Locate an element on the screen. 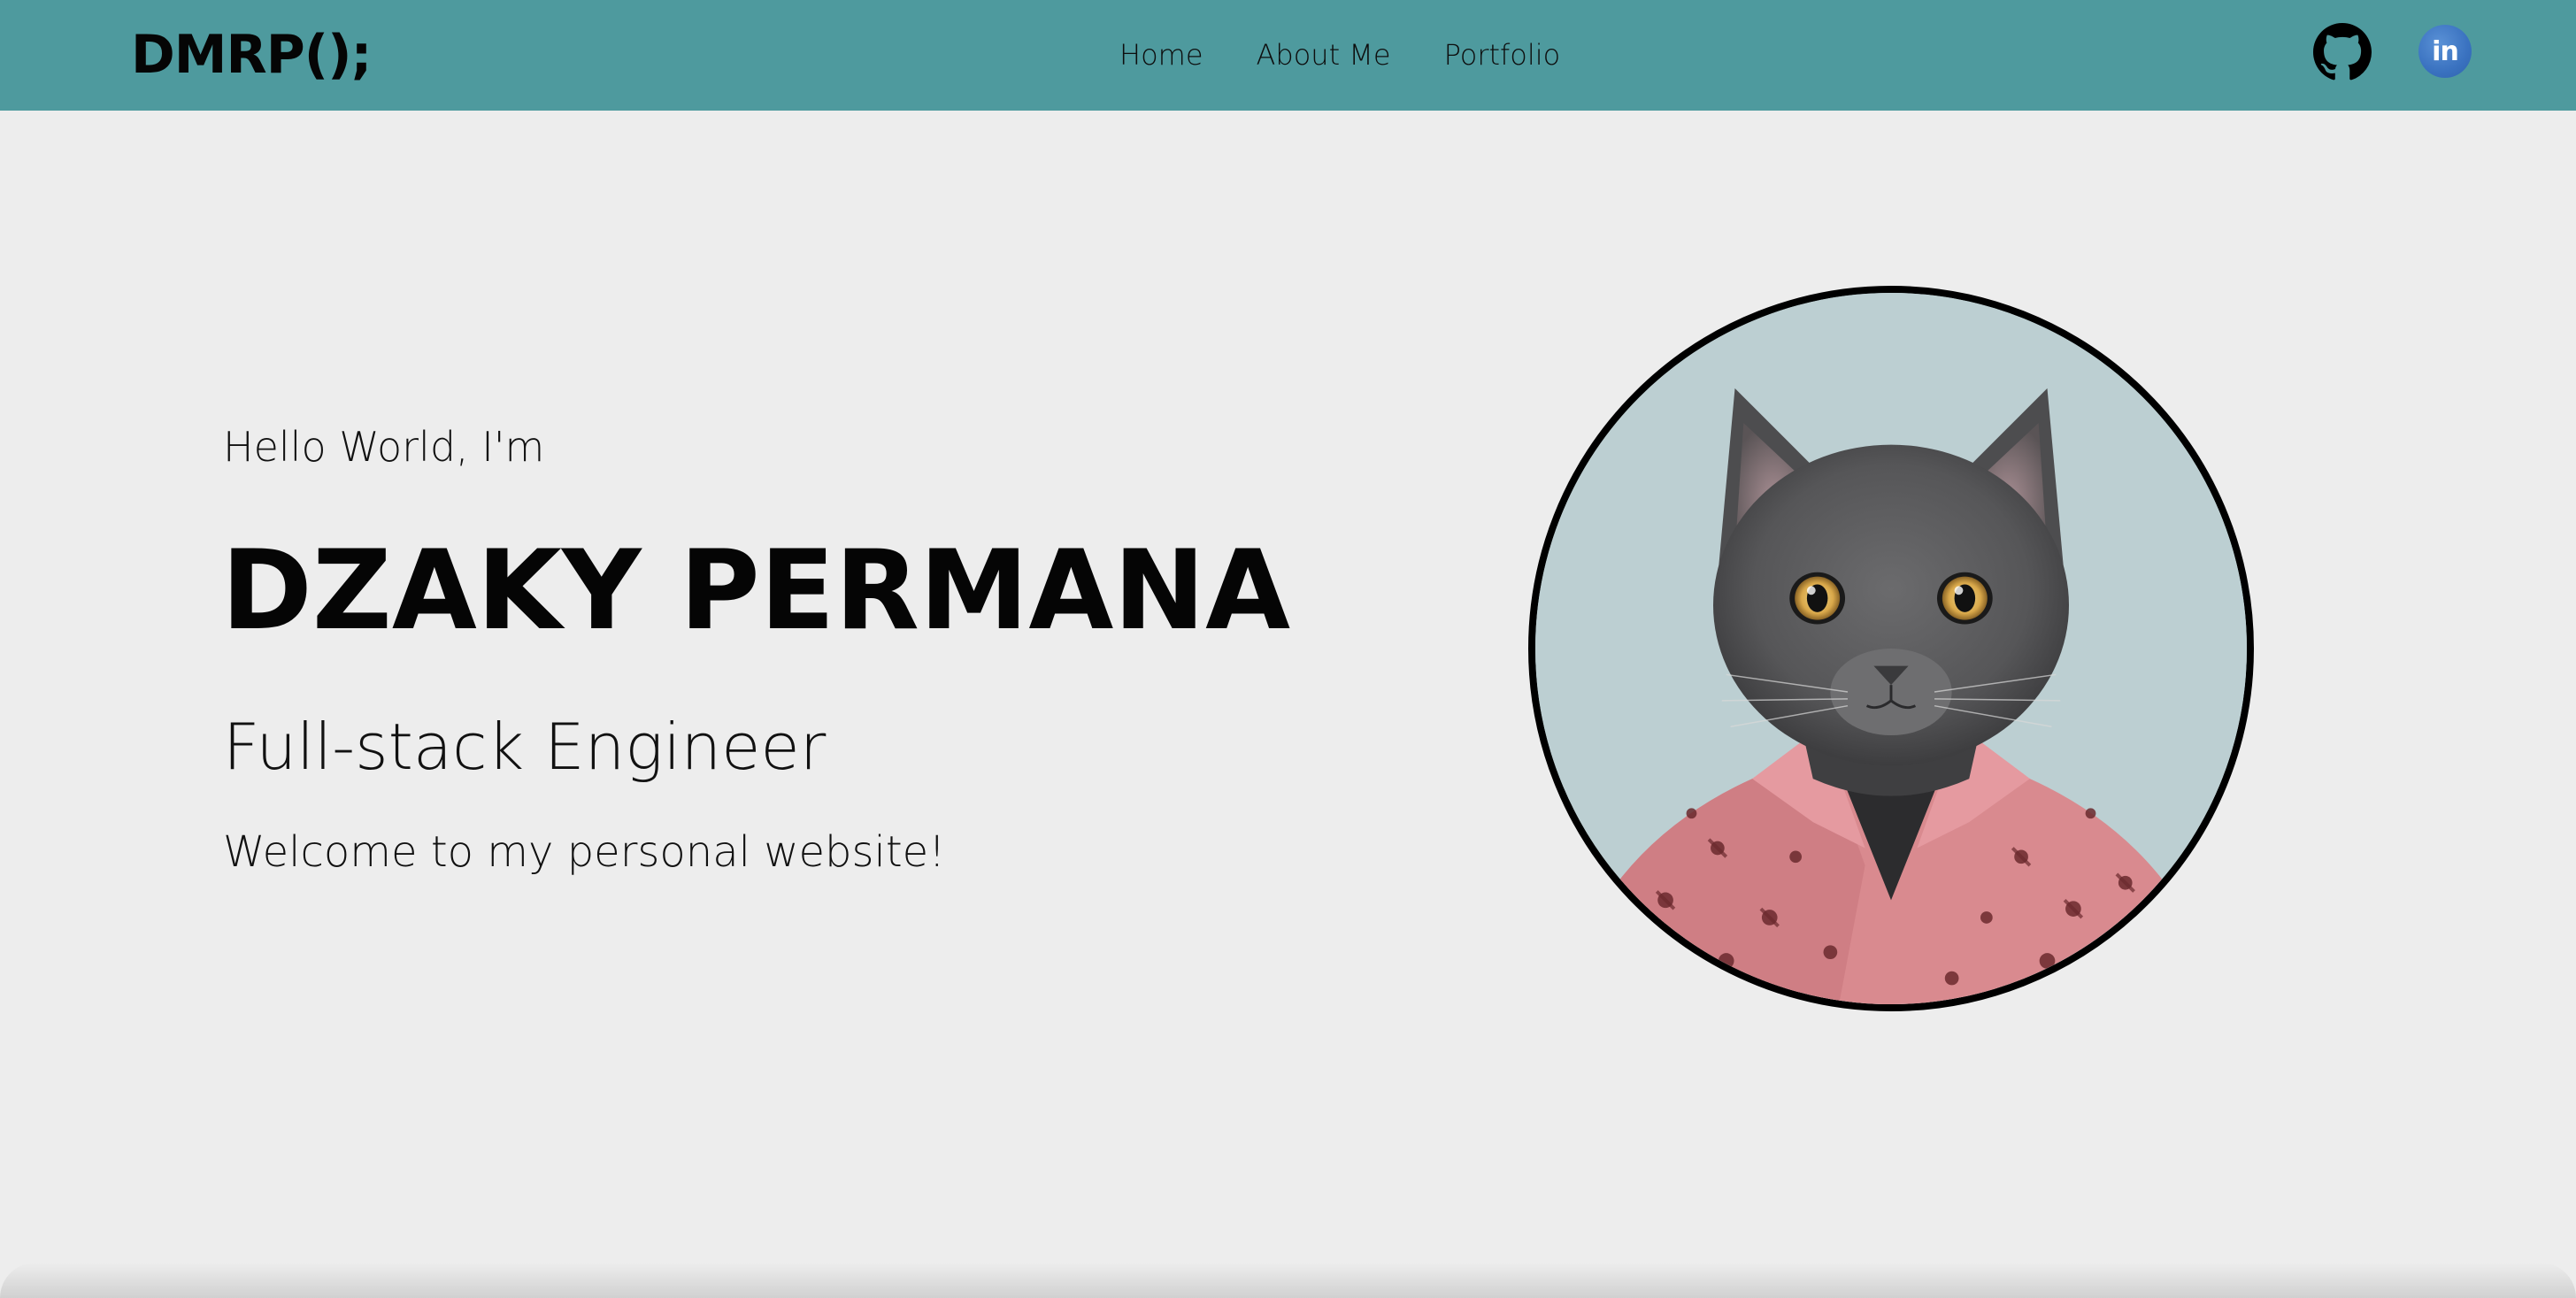 Image resolution: width=2576 pixels, height=1298 pixels. hero-role: Full-stack Engineer is located at coordinates (525, 747).